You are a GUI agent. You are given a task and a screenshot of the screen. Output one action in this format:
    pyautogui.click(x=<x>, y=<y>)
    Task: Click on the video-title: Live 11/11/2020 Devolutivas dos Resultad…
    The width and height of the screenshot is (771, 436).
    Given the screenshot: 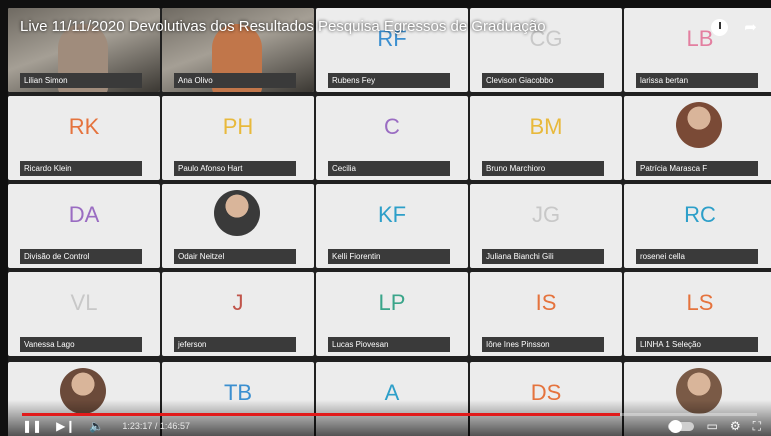 What is the action you would take?
    pyautogui.click(x=283, y=26)
    